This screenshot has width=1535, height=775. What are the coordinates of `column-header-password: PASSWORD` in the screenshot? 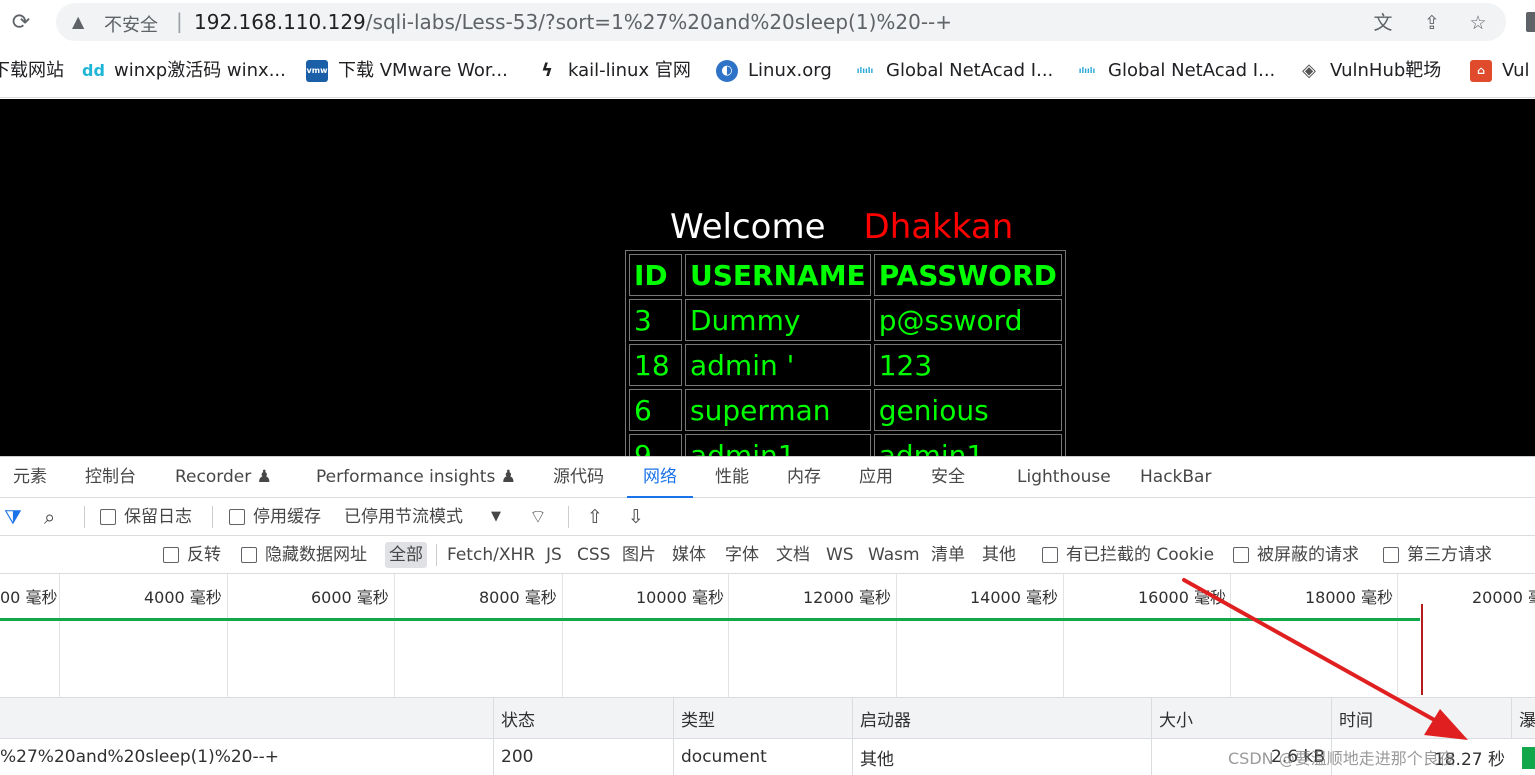 It's located at (967, 275).